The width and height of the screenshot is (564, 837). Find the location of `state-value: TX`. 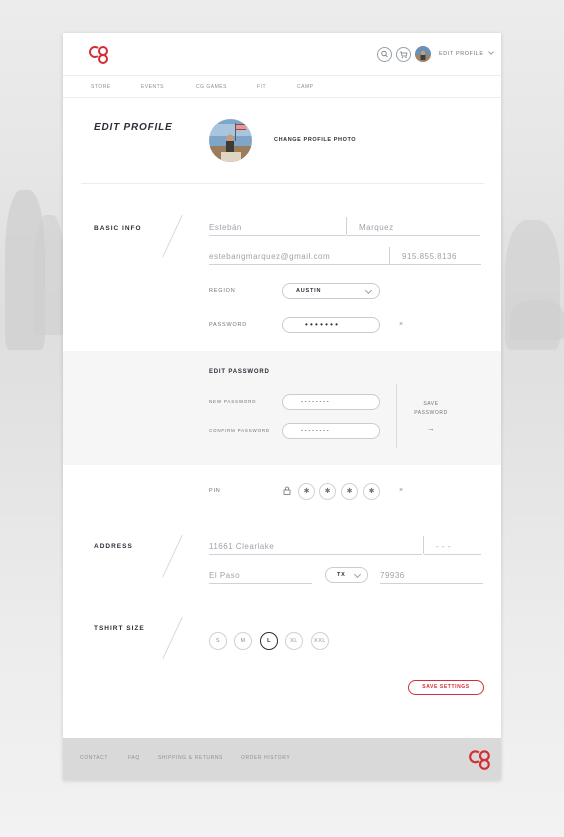

state-value: TX is located at coordinates (341, 574).